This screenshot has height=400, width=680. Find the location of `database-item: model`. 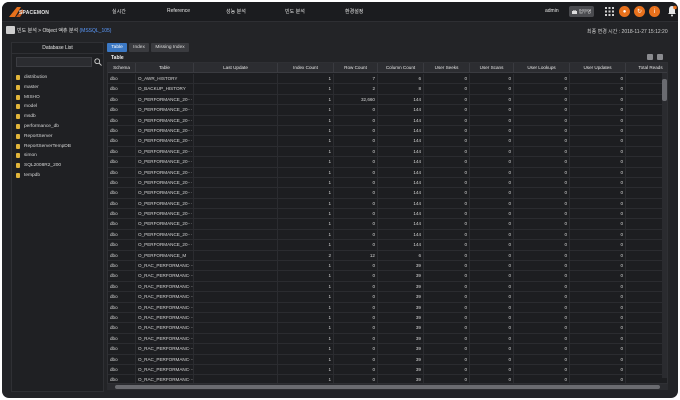

database-item: model is located at coordinates (57, 107).